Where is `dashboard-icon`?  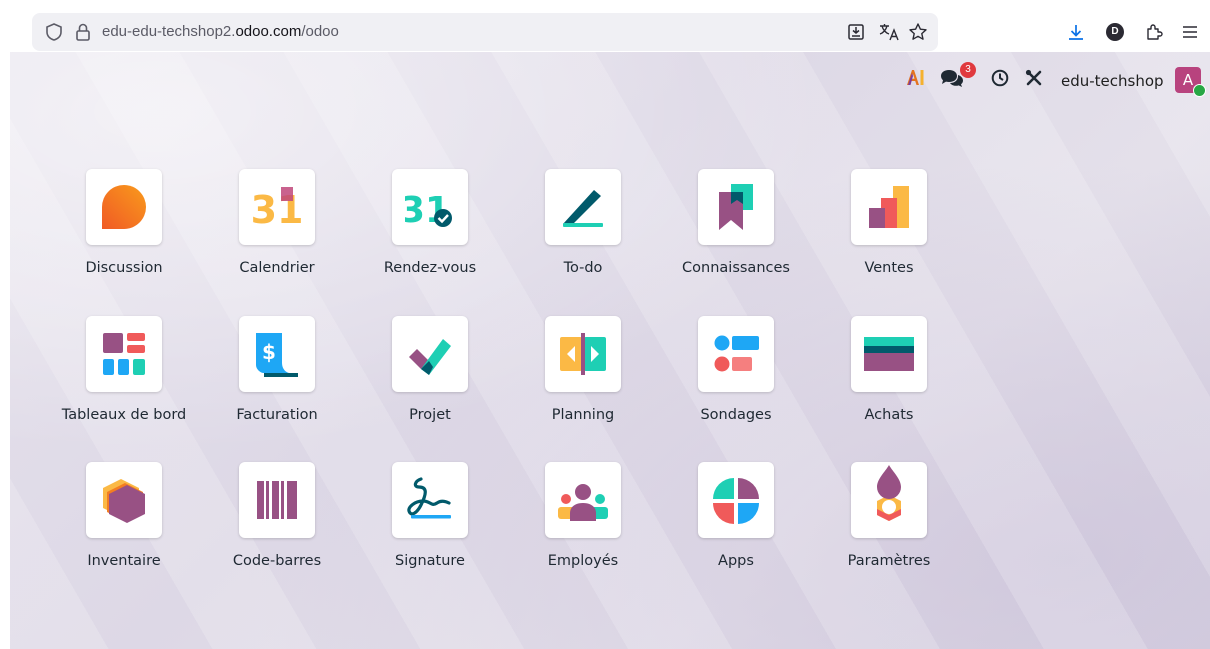
dashboard-icon is located at coordinates (124, 354).